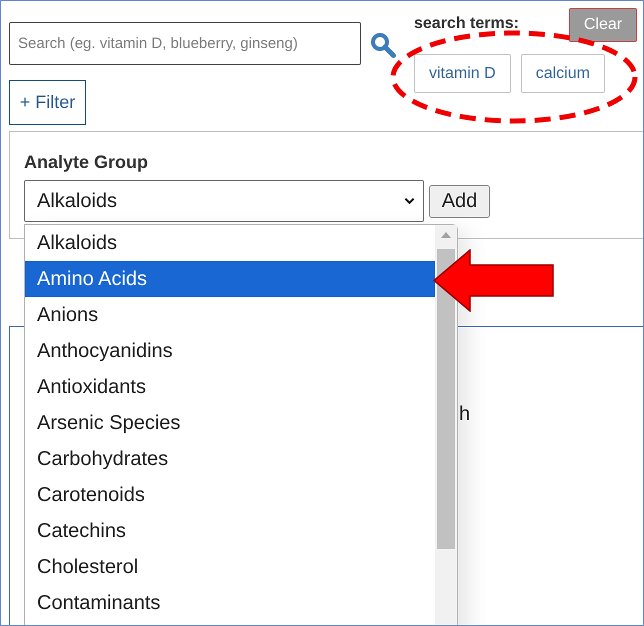  What do you see at coordinates (230, 531) in the screenshot?
I see `dropdown-option: Catechins` at bounding box center [230, 531].